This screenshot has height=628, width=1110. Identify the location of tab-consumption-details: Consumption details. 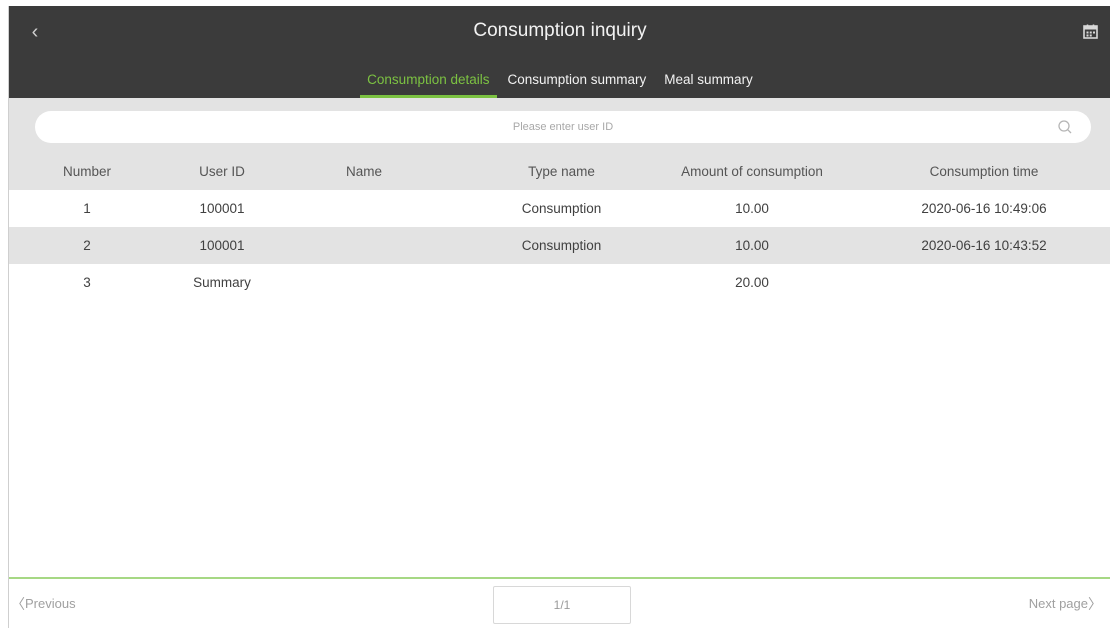
(428, 83).